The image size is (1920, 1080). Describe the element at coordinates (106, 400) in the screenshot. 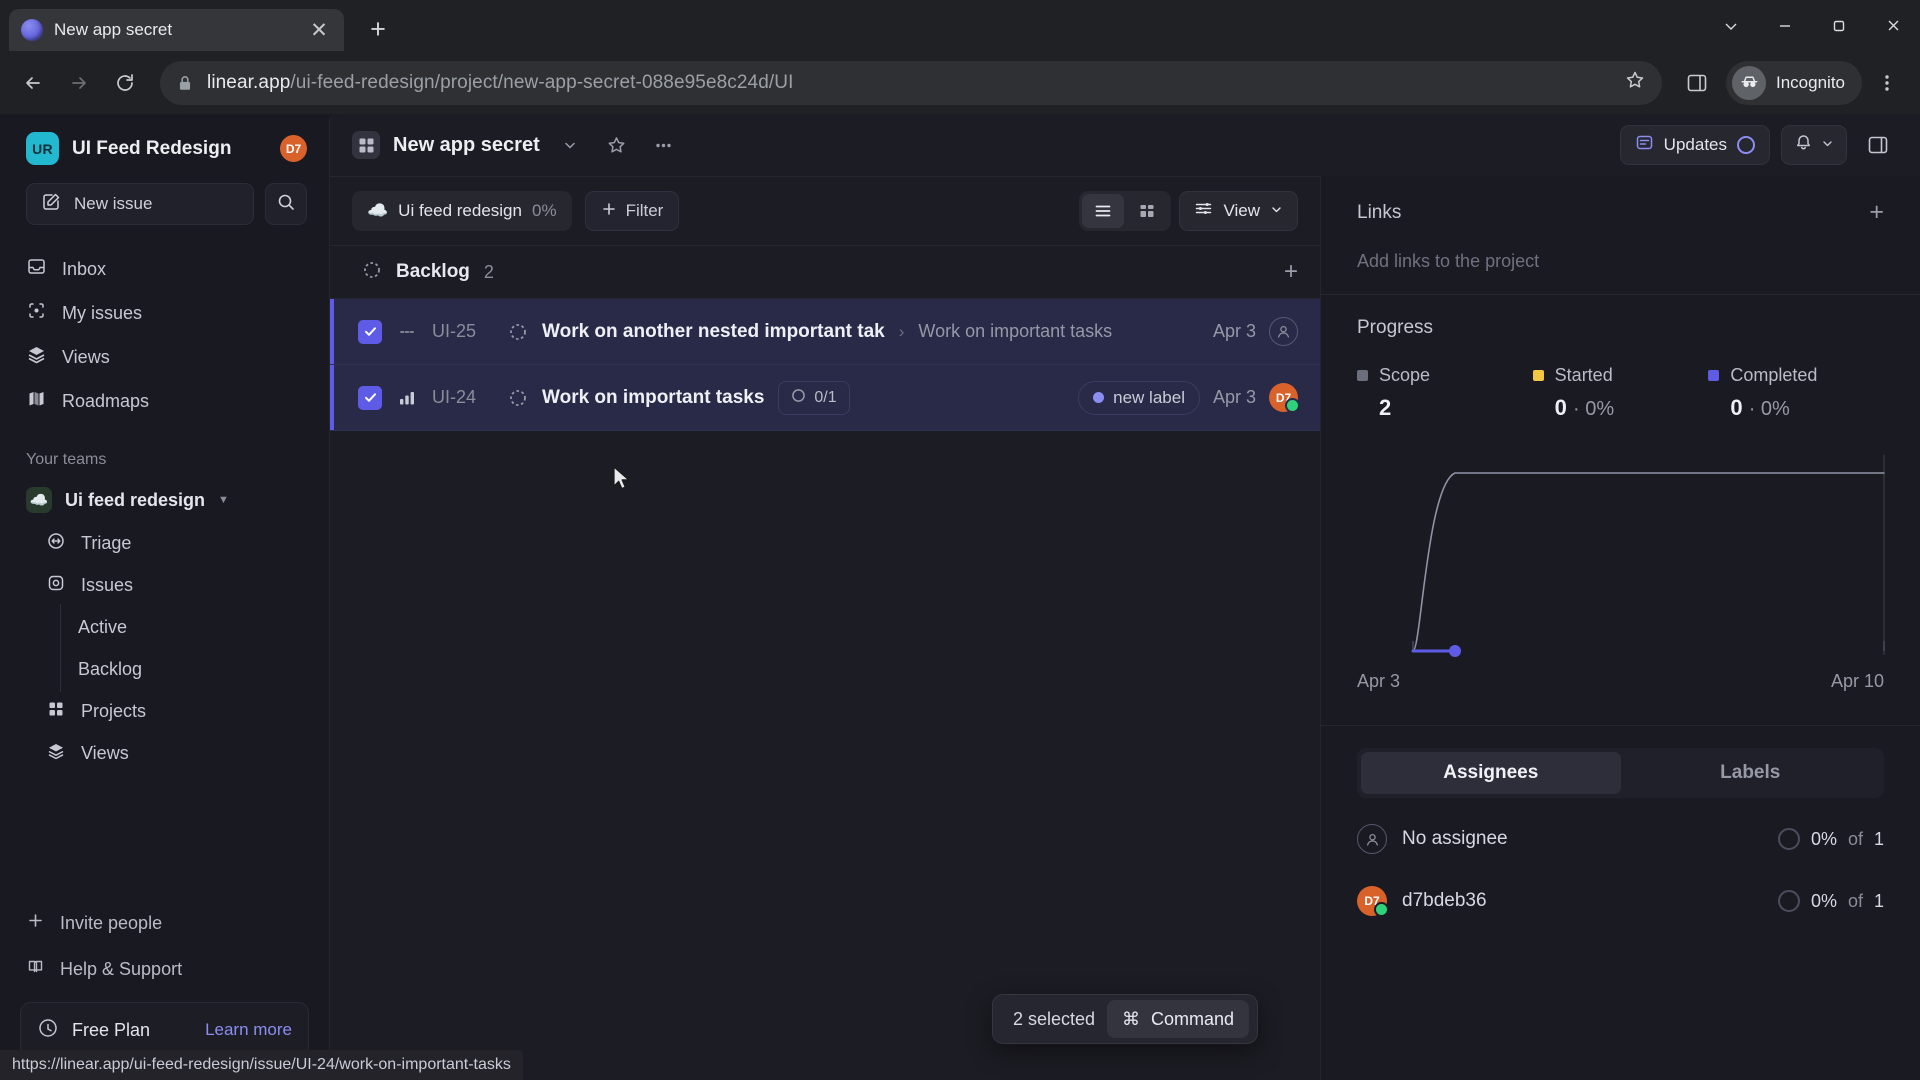

I see `sidebar-item-label: Roadmaps` at that location.